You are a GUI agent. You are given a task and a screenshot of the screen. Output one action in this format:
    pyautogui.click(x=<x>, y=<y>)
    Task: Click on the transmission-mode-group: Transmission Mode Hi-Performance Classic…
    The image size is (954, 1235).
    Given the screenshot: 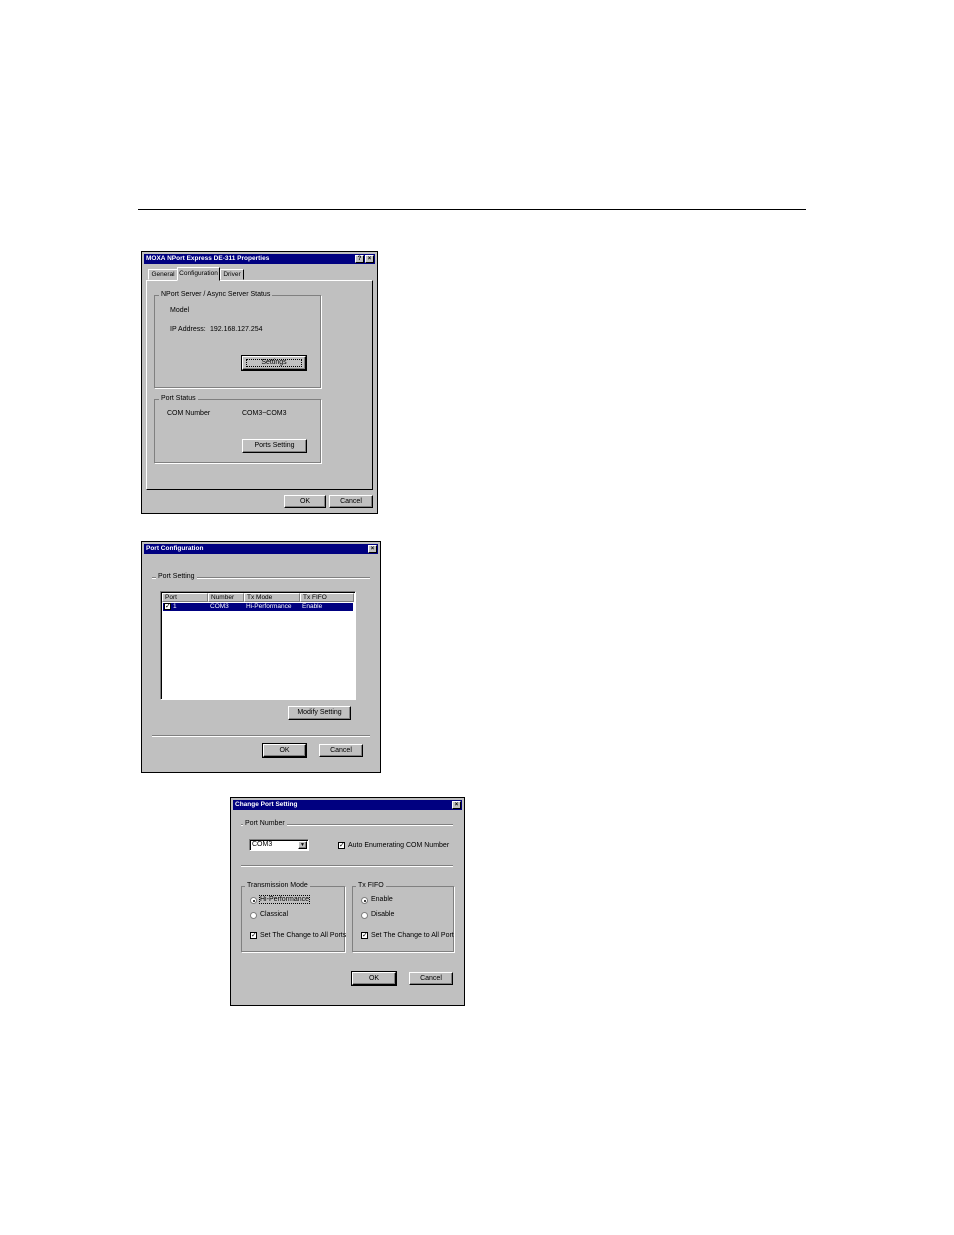 What is the action you would take?
    pyautogui.click(x=294, y=917)
    